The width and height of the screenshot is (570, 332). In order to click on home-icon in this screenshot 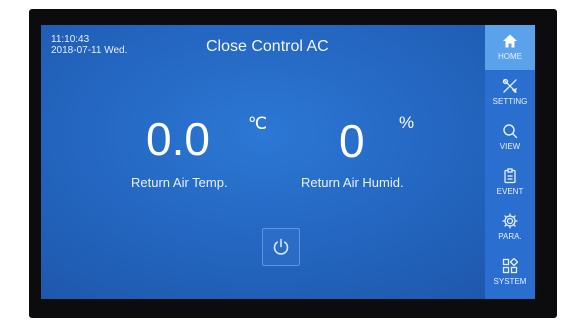, I will do `click(510, 41)`.